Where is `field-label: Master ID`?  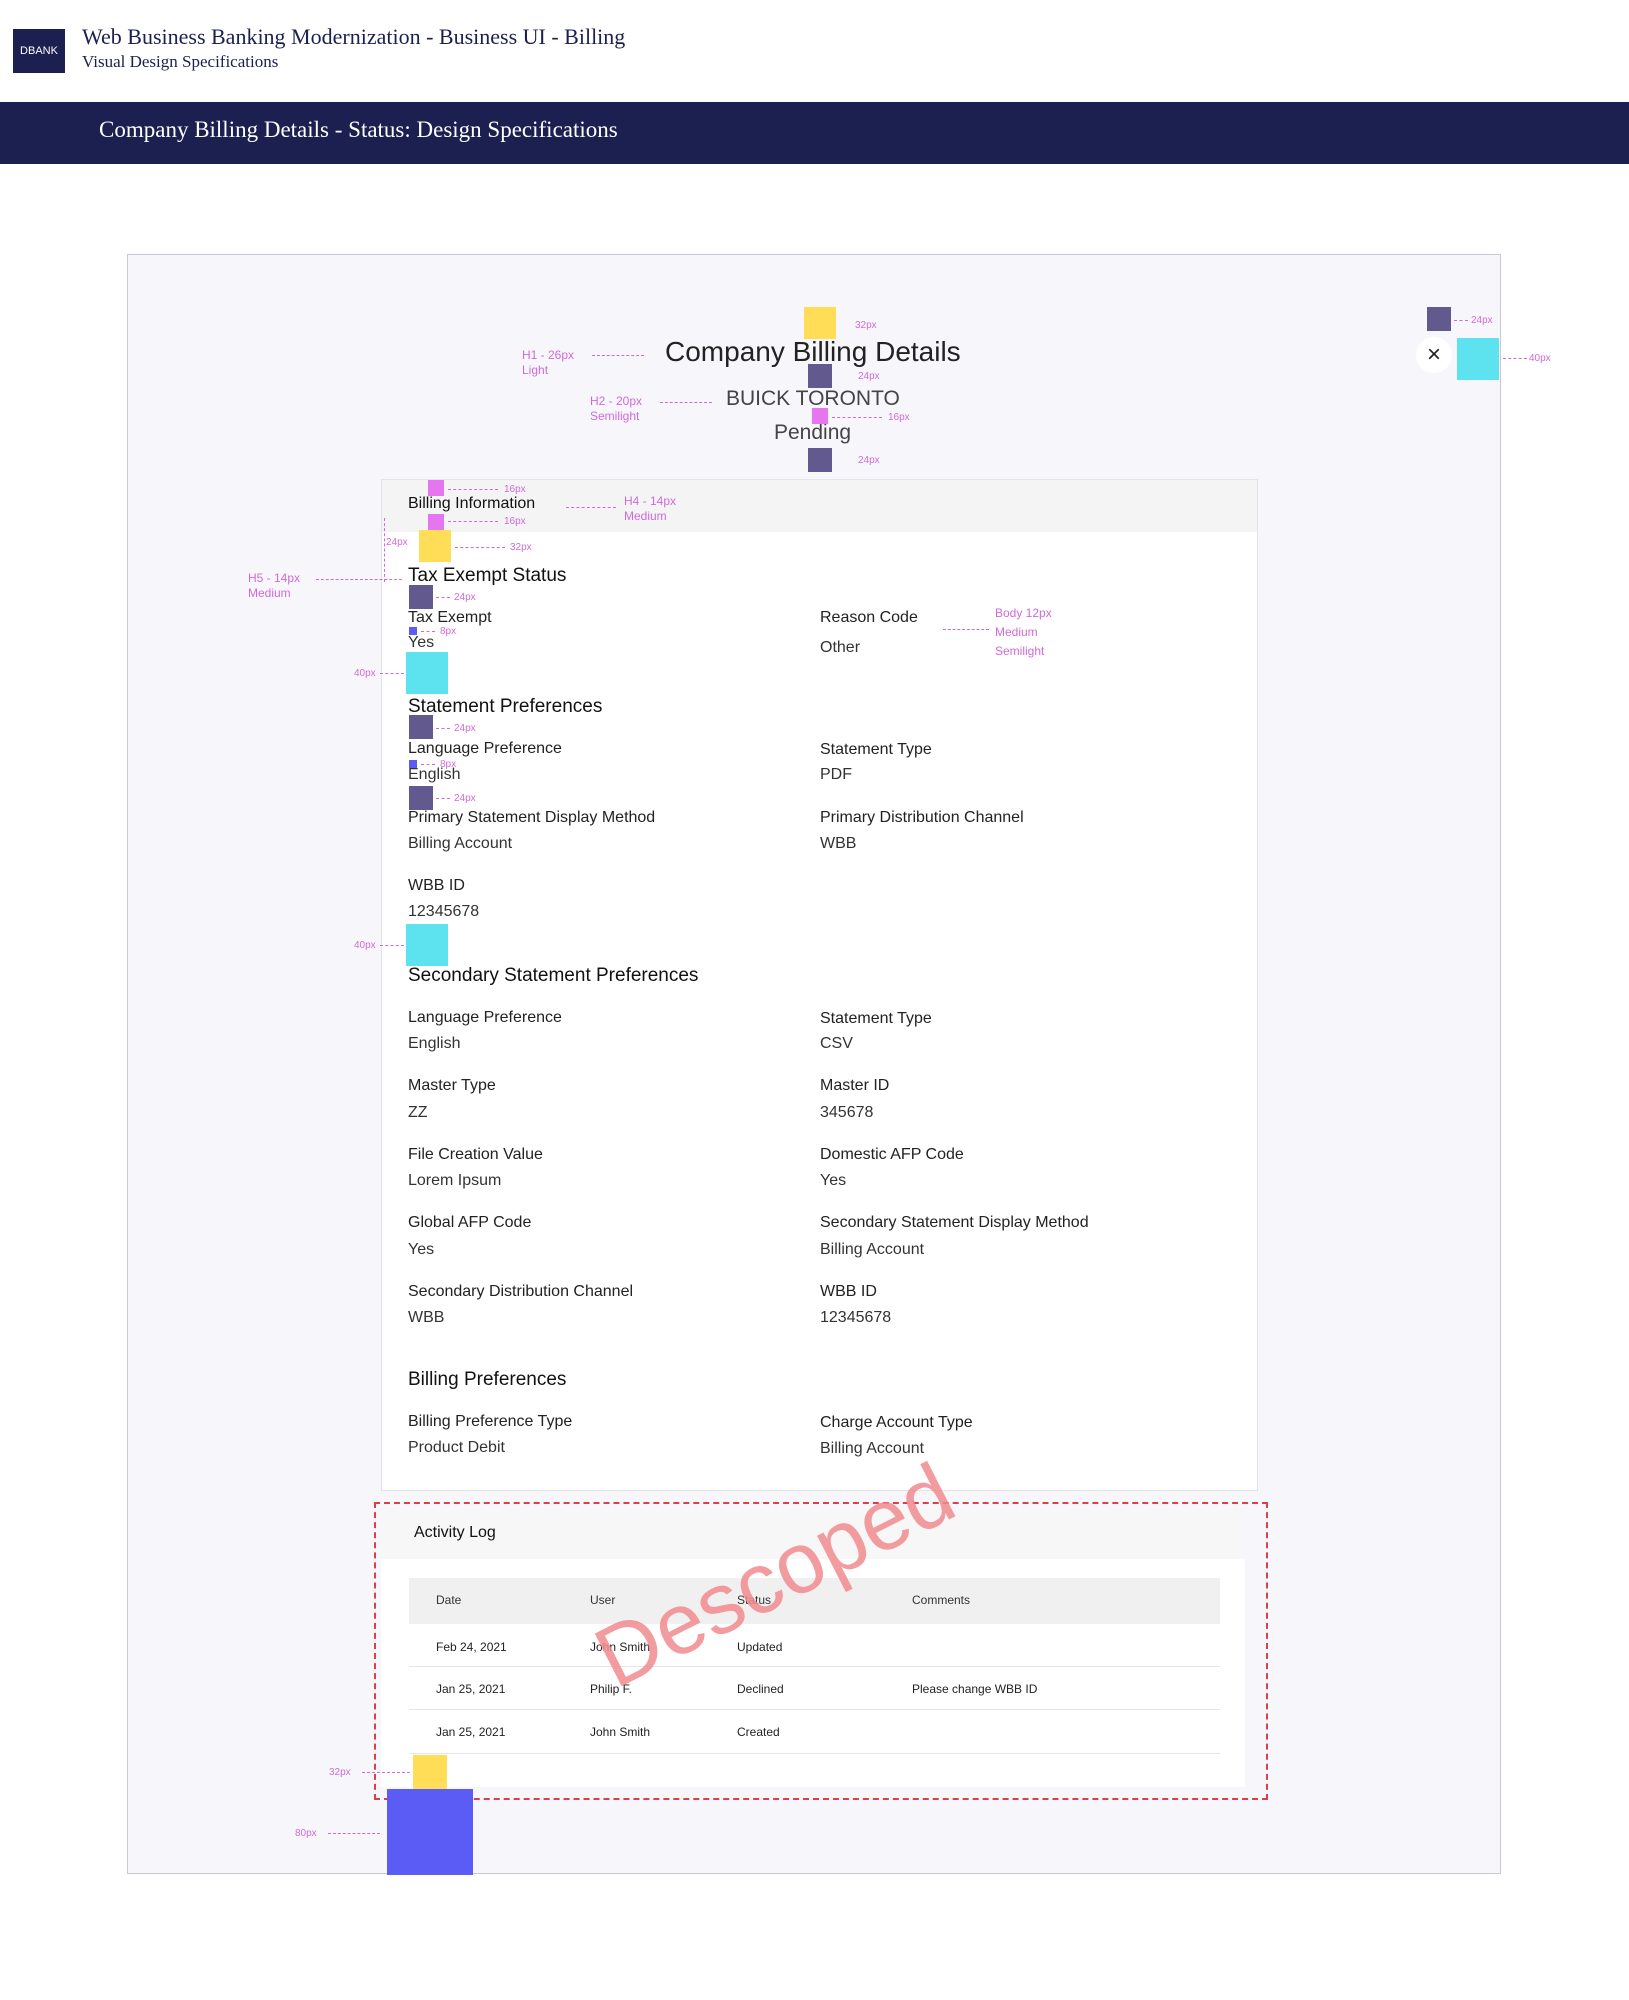
field-label: Master ID is located at coordinates (855, 1085).